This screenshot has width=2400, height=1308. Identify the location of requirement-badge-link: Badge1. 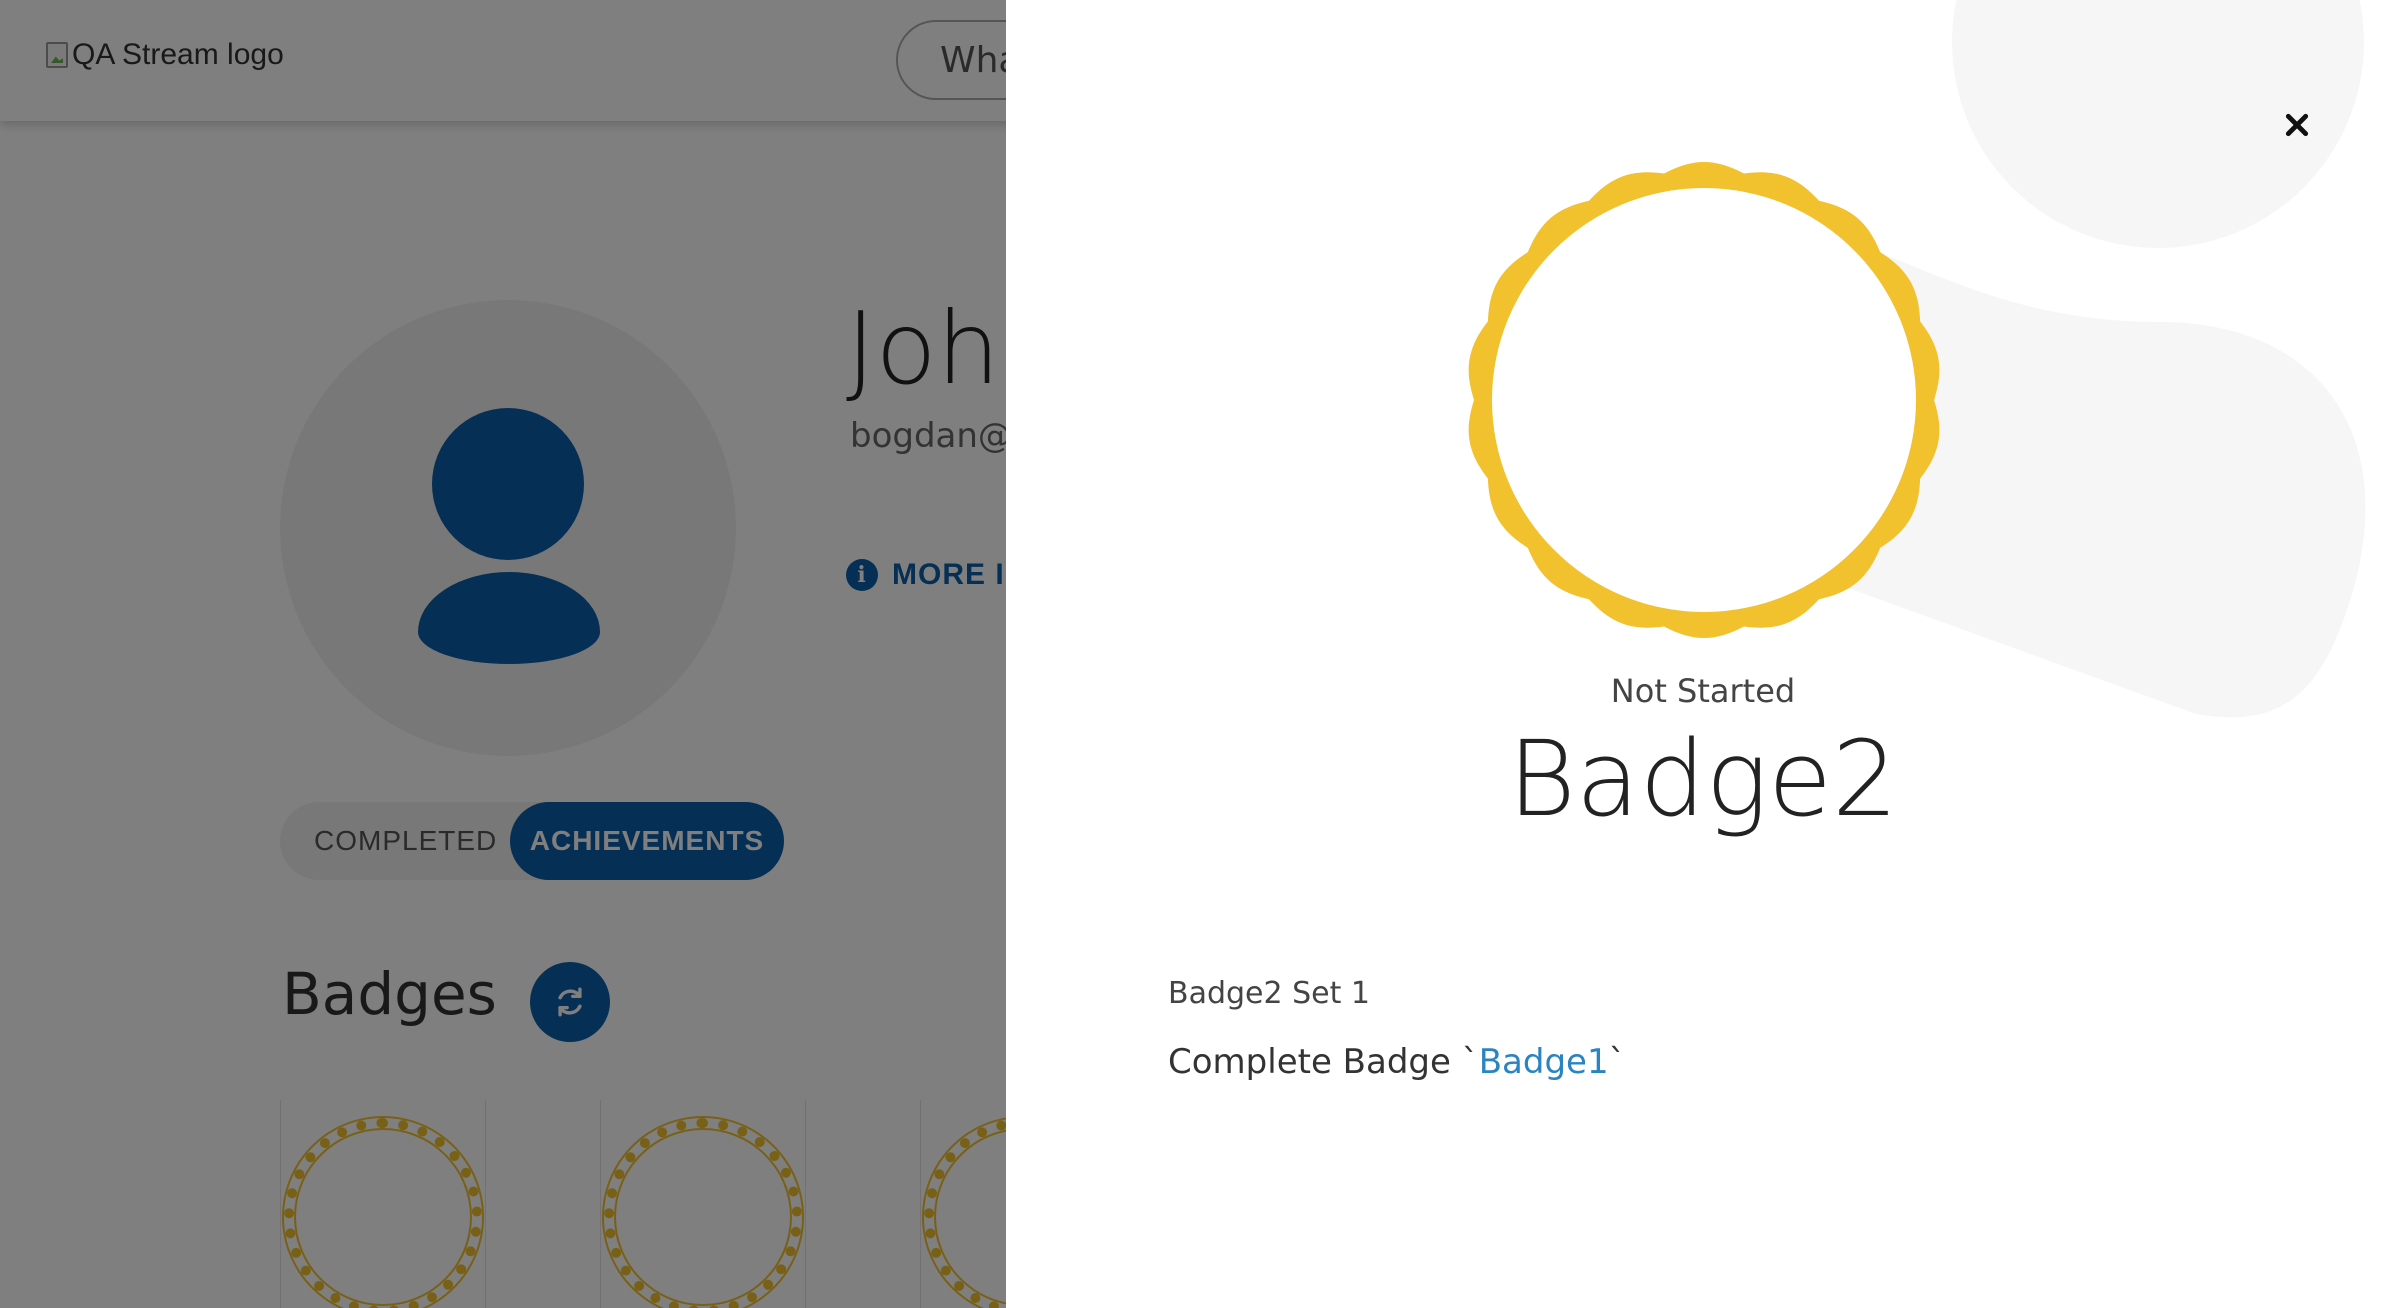
(1544, 1062).